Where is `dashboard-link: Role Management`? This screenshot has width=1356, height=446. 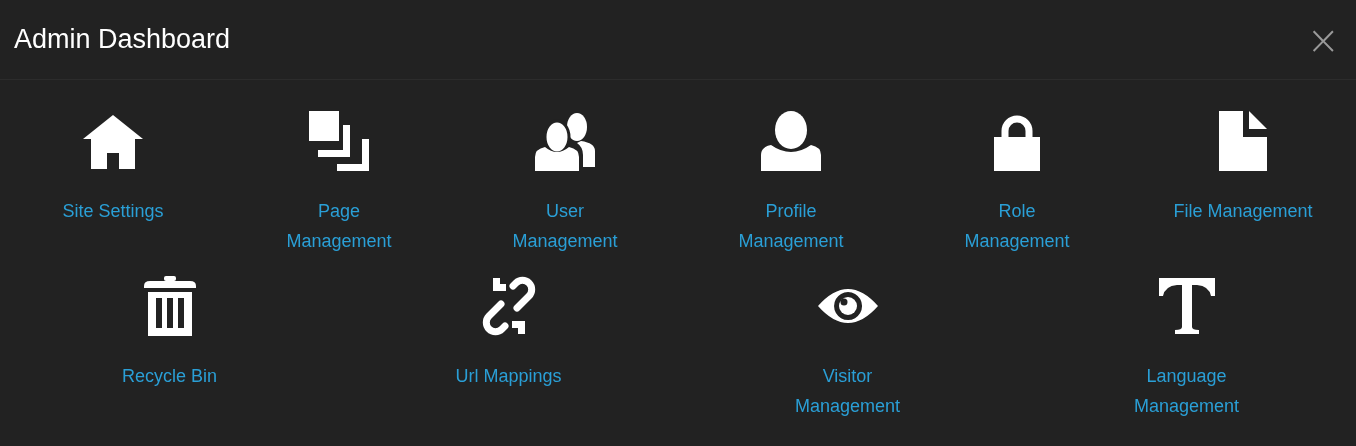
dashboard-link: Role Management is located at coordinates (1017, 183).